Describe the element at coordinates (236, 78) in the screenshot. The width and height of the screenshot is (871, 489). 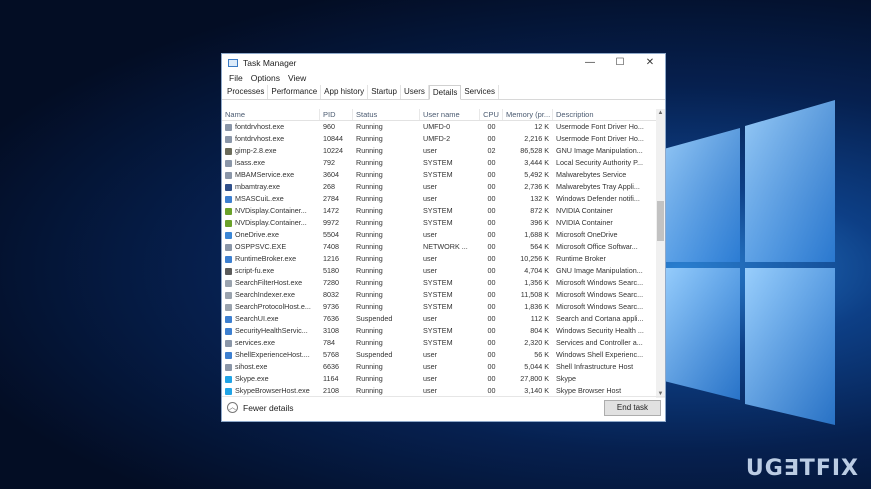
I see `menu-file: File` at that location.